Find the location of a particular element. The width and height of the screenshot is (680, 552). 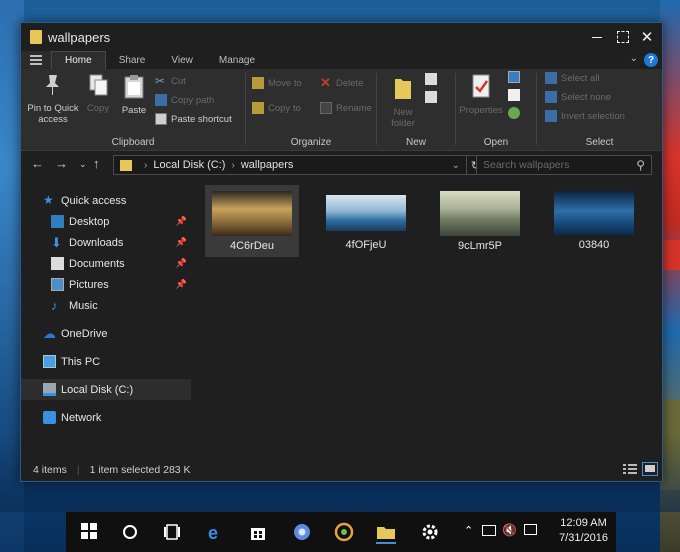

nav-item-desktop: Desktop 📌 is located at coordinates (106, 221).